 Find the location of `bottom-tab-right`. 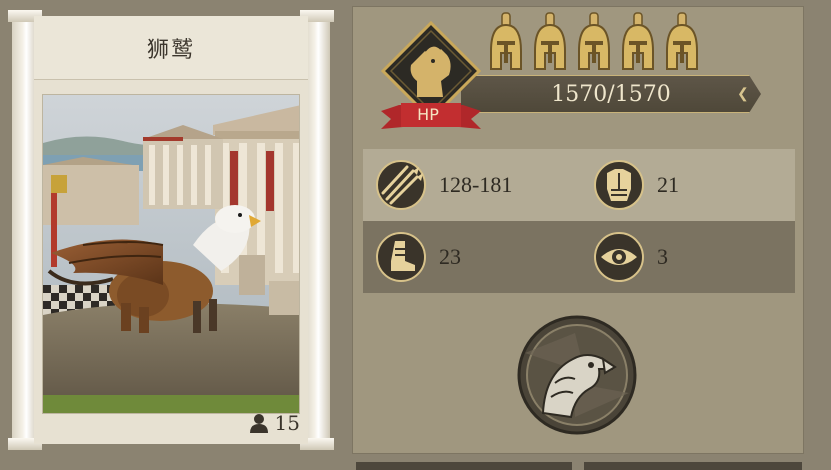

bottom-tab-right is located at coordinates (693, 466).